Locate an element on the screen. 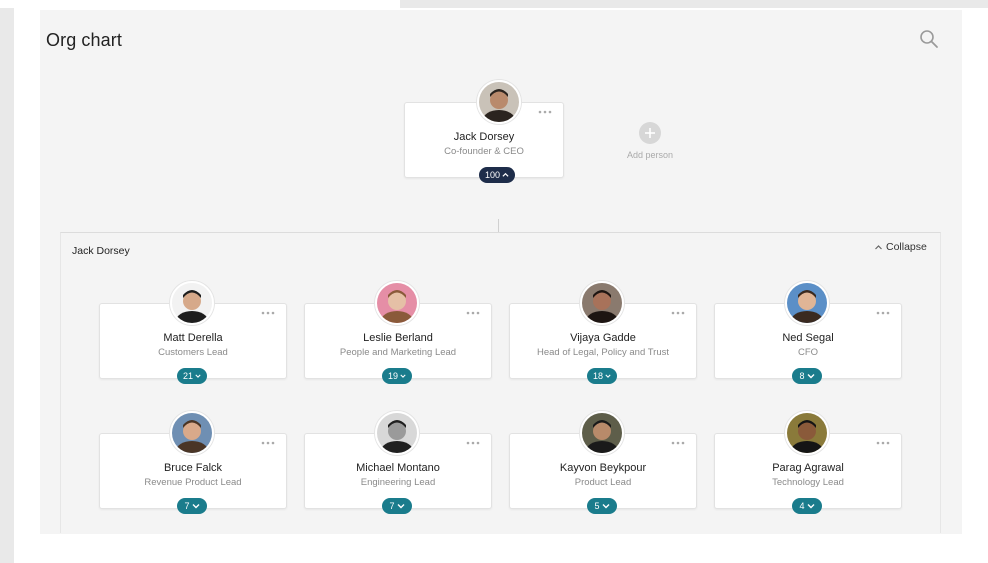 The image size is (988, 563). search-icon is located at coordinates (929, 39).